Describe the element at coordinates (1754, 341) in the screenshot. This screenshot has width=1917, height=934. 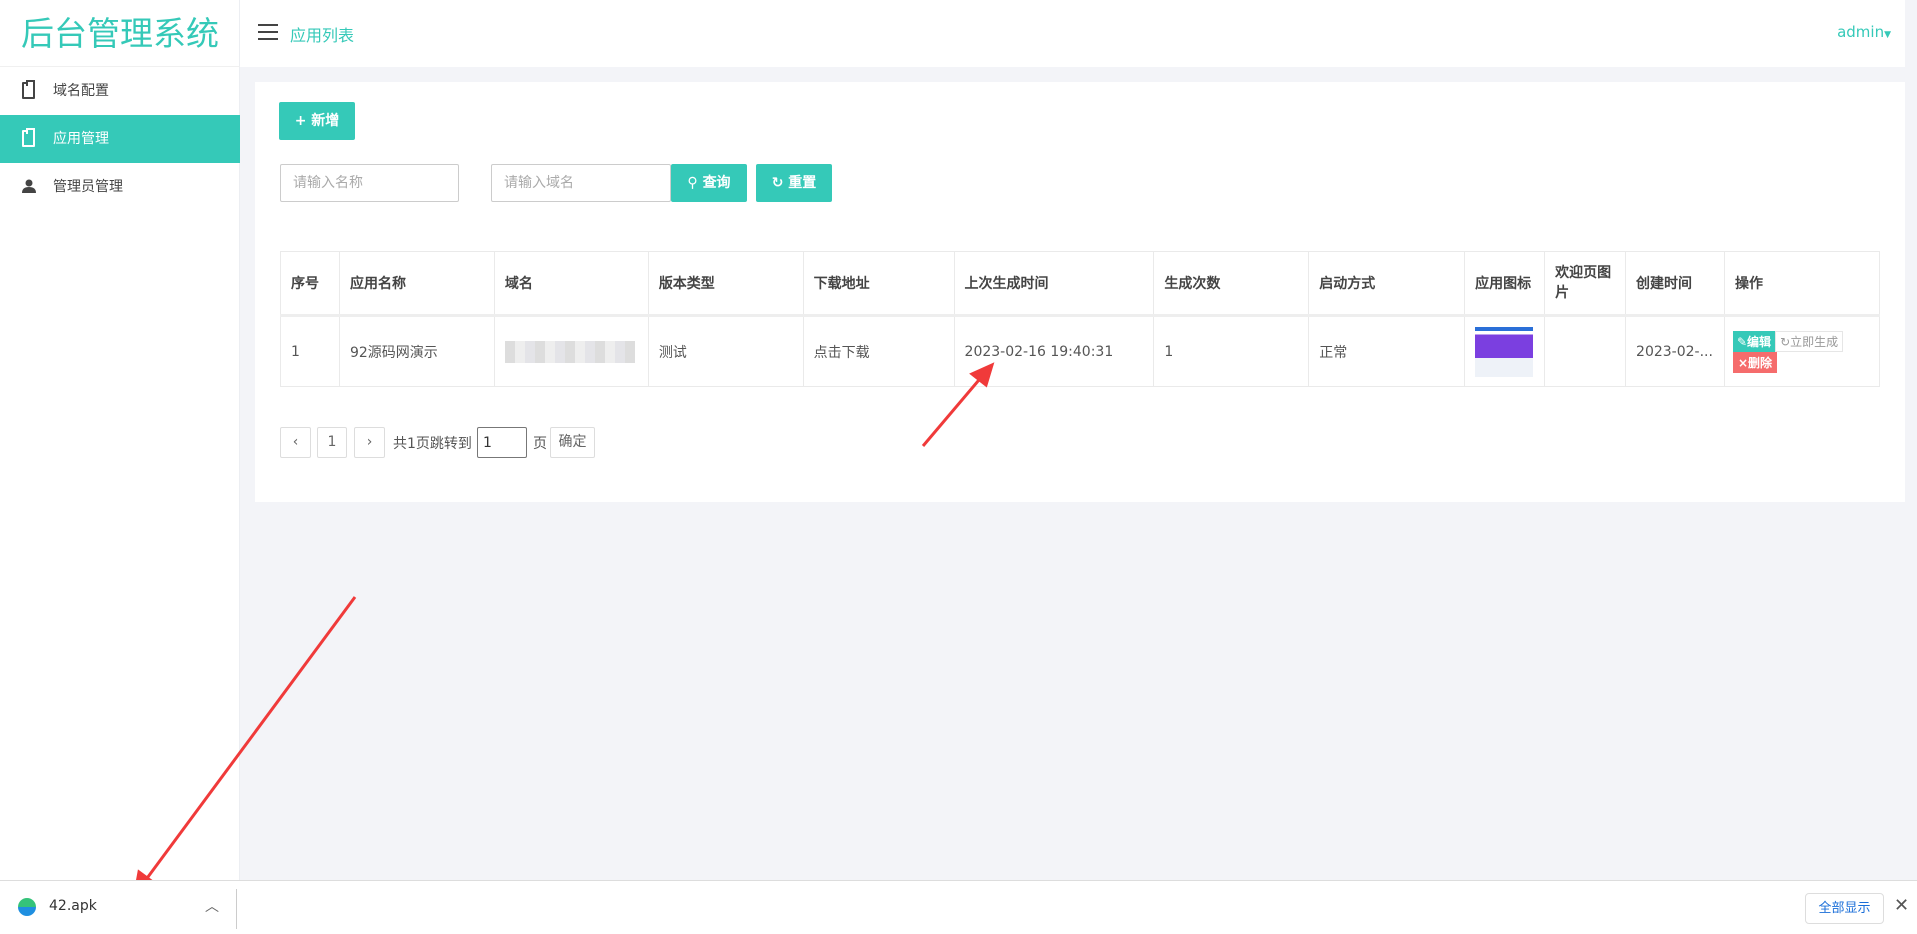
I see `edit-button: ✎编辑` at that location.